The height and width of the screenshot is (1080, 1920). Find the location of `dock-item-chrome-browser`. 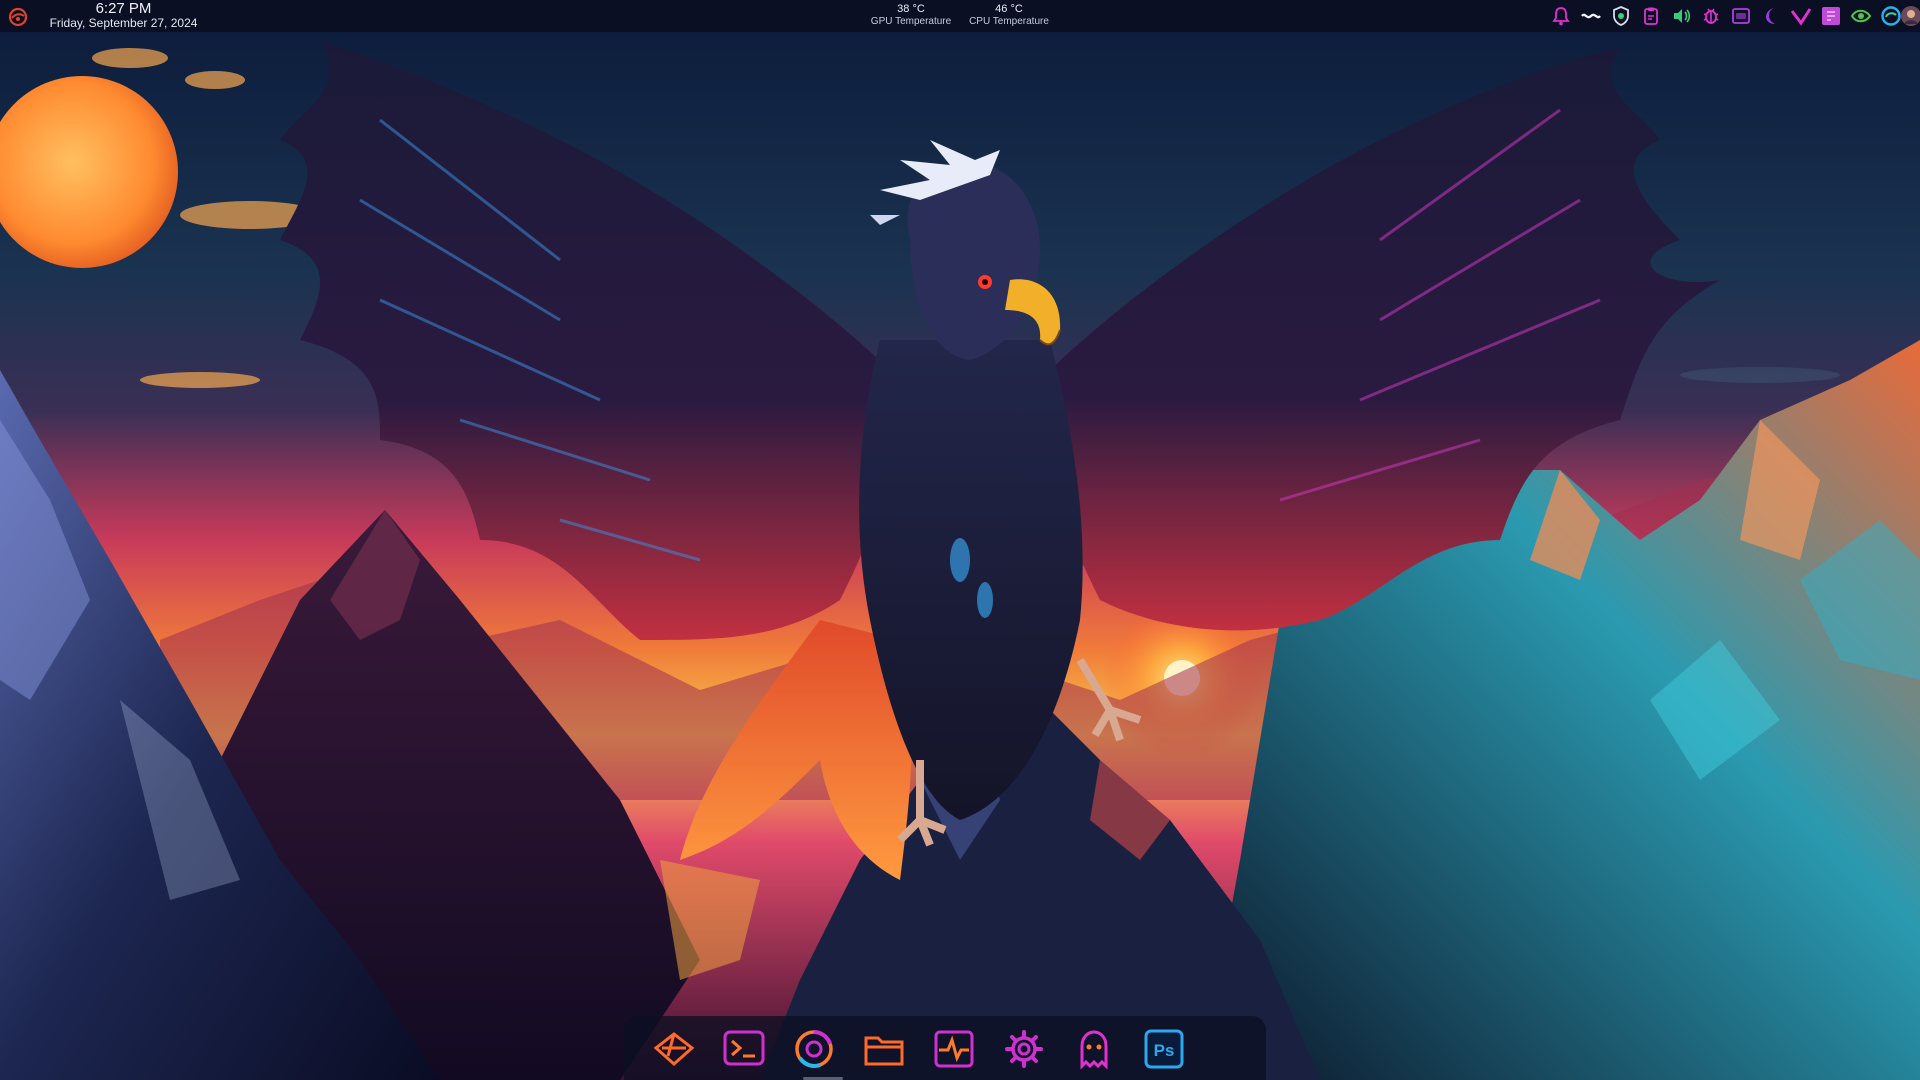

dock-item-chrome-browser is located at coordinates (814, 1049).